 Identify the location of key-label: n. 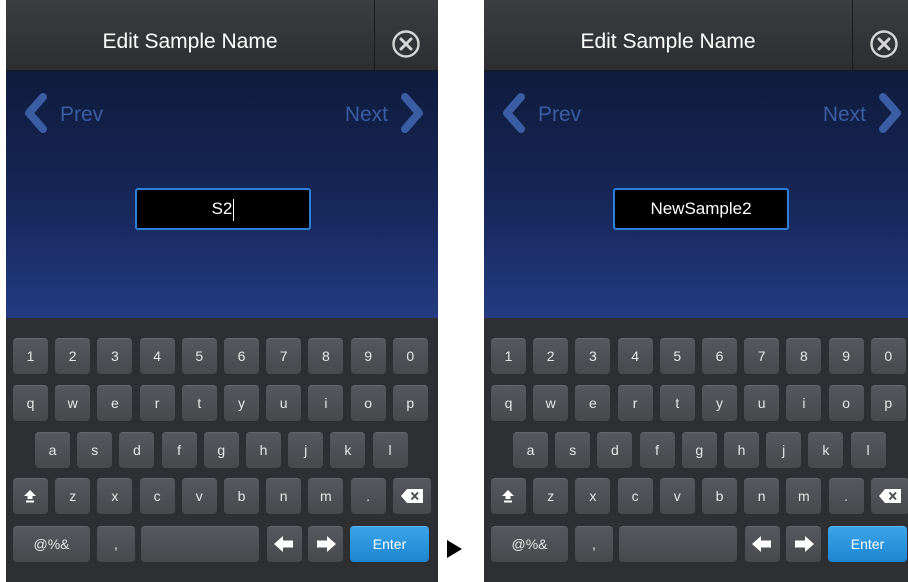
(761, 496).